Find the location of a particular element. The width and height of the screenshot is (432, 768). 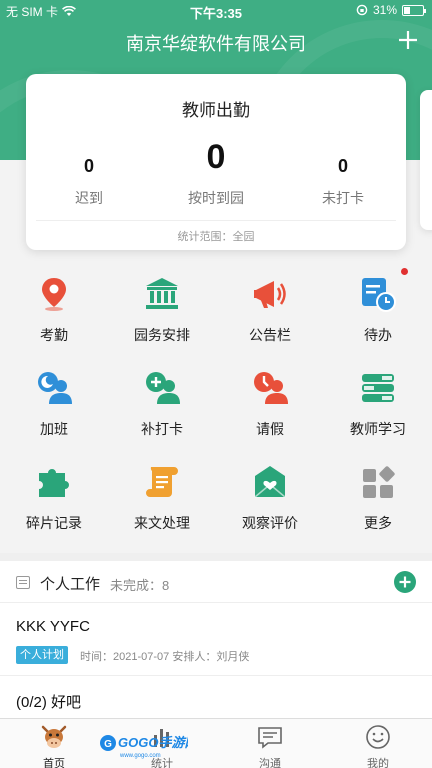

status-bar: 无 SIM 卡 下午3:35 31% is located at coordinates (216, 11).